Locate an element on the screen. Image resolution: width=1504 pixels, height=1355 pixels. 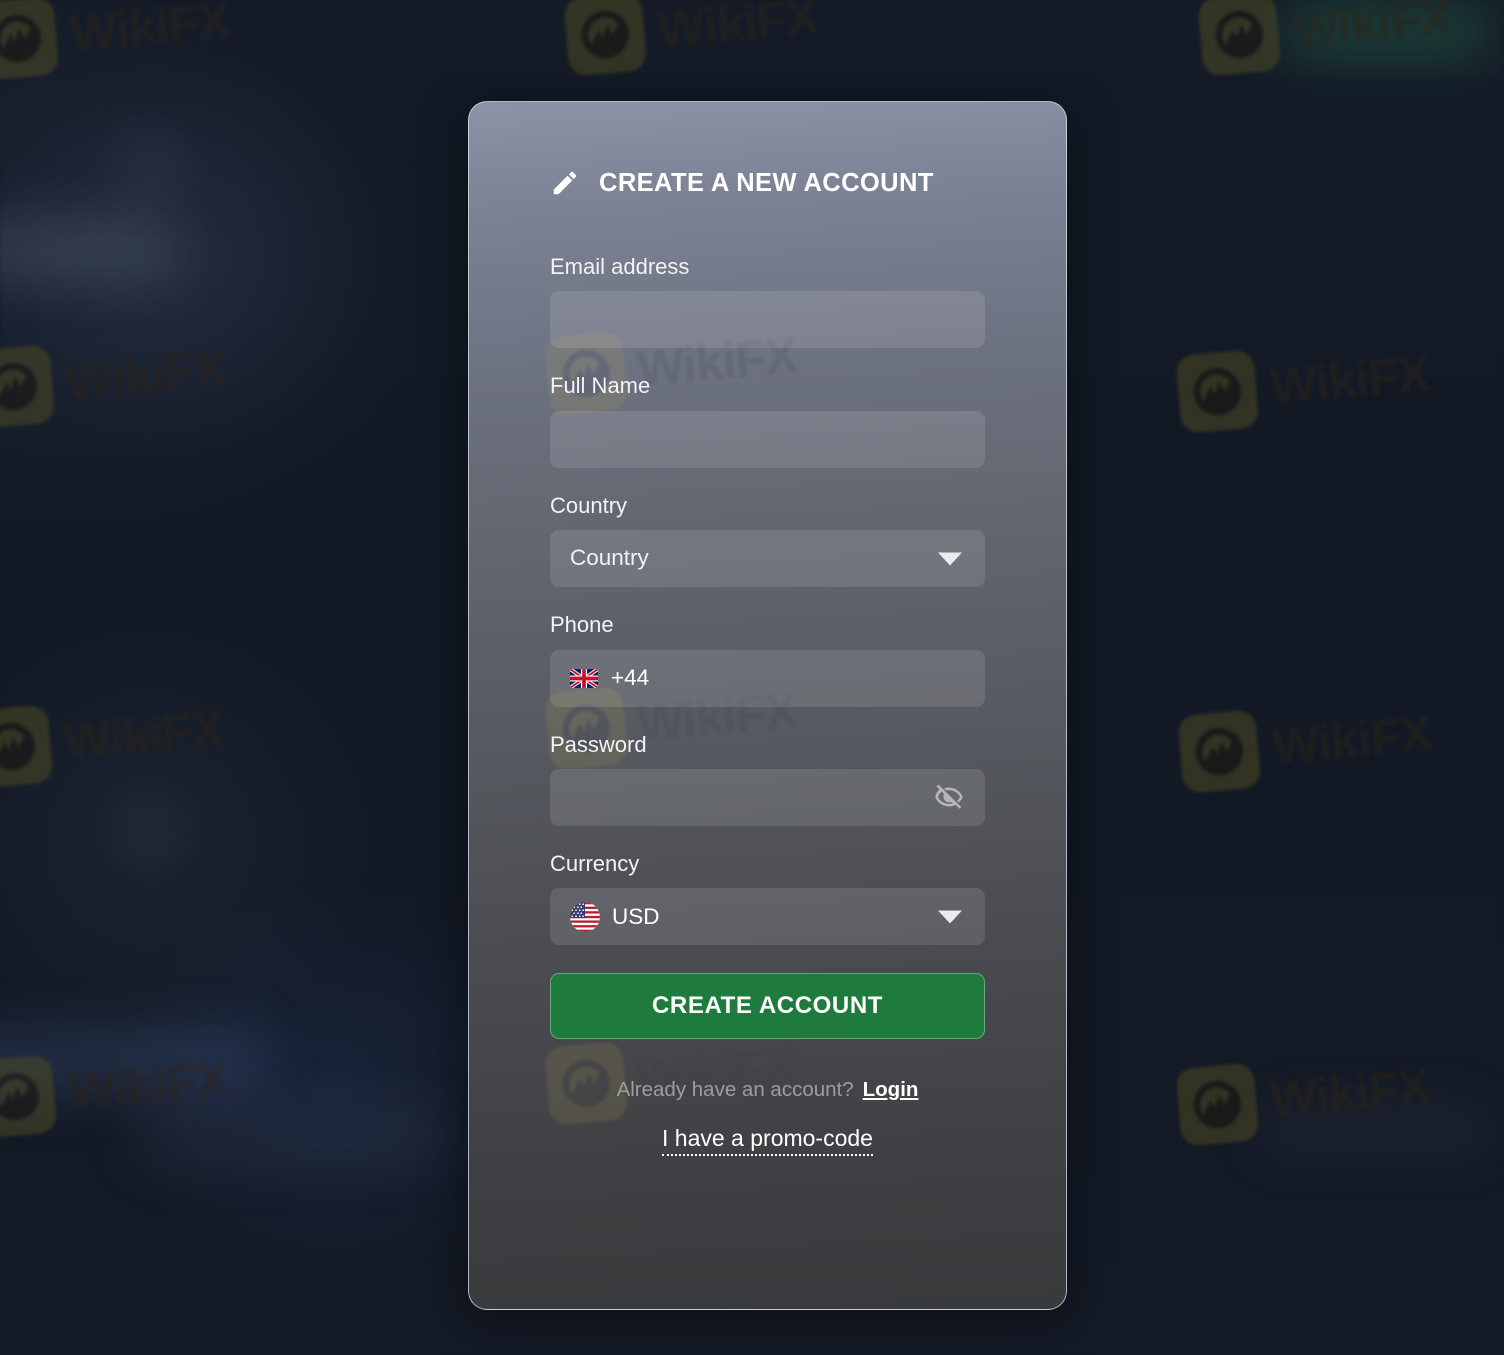
promo-code-row: I have a promo-code is located at coordinates (767, 1141).